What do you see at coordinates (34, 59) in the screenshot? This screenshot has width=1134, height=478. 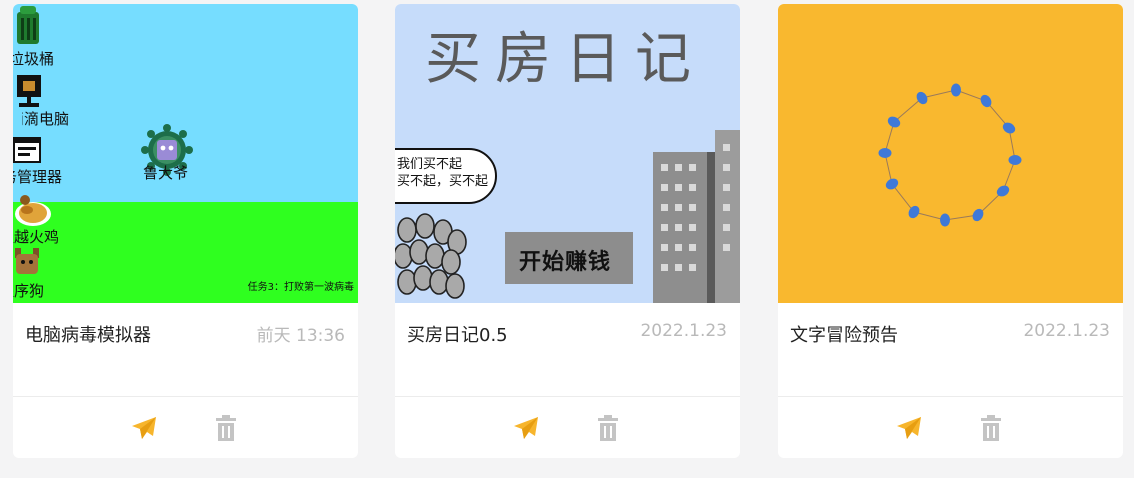 I see `desktop-label: 垃圾桶` at bounding box center [34, 59].